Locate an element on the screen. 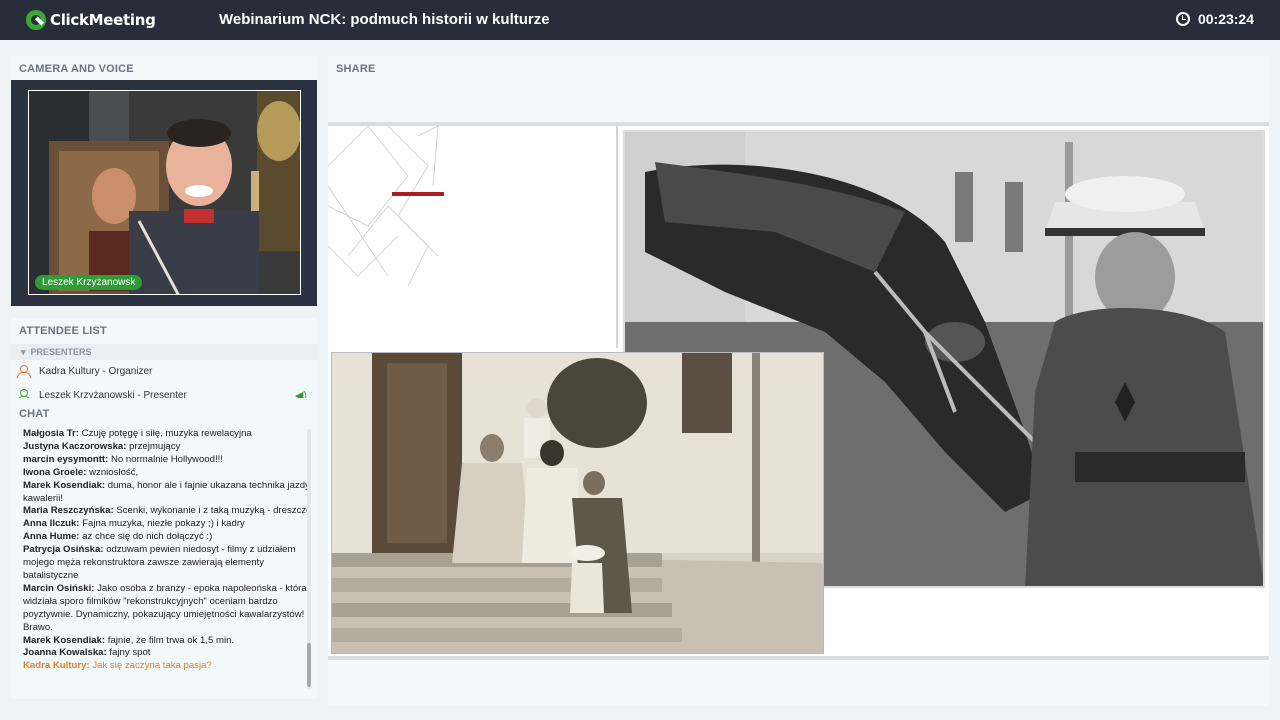 This screenshot has width=1280, height=720. chat-text: No normalnie Hollywood!!! is located at coordinates (166, 459).